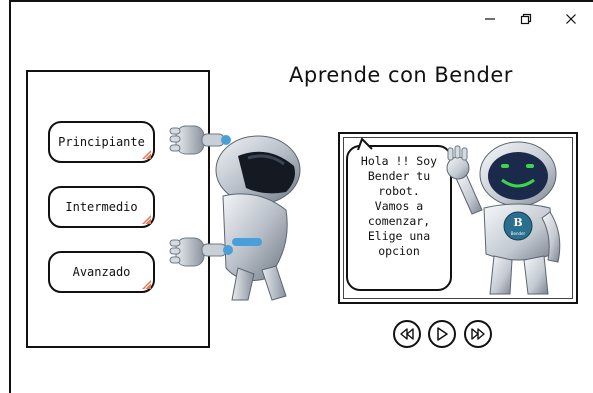  I want to click on fast-forward-button, so click(478, 334).